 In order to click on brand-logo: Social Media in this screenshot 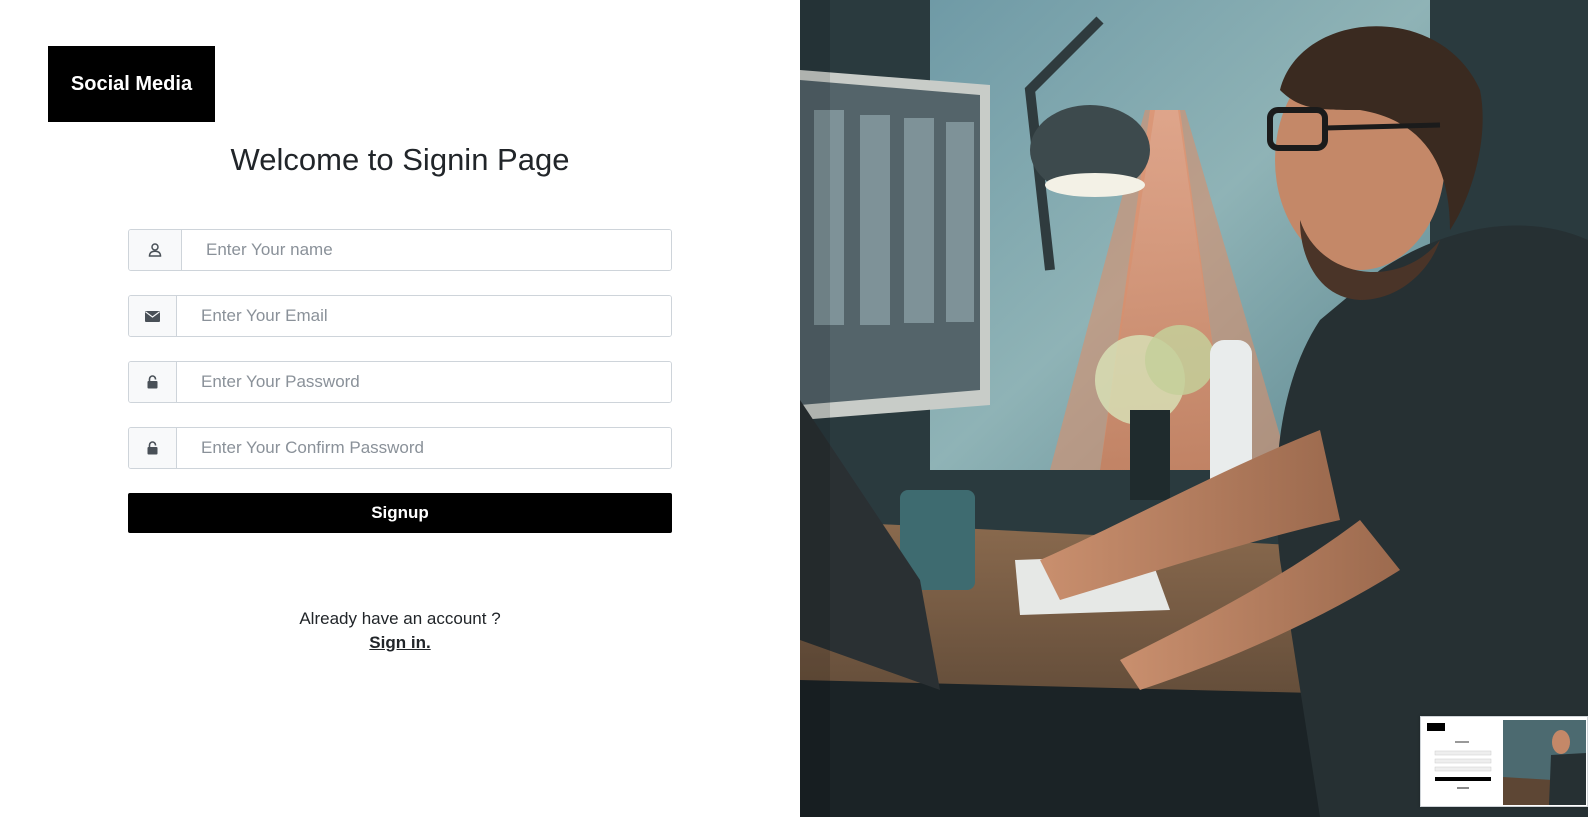, I will do `click(131, 84)`.